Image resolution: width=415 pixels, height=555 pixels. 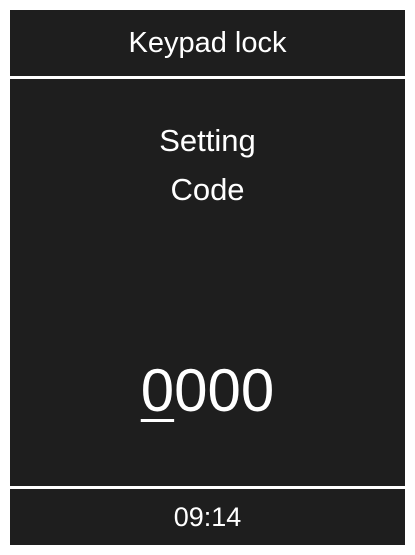 What do you see at coordinates (207, 43) in the screenshot?
I see `page-title: Keypad lock` at bounding box center [207, 43].